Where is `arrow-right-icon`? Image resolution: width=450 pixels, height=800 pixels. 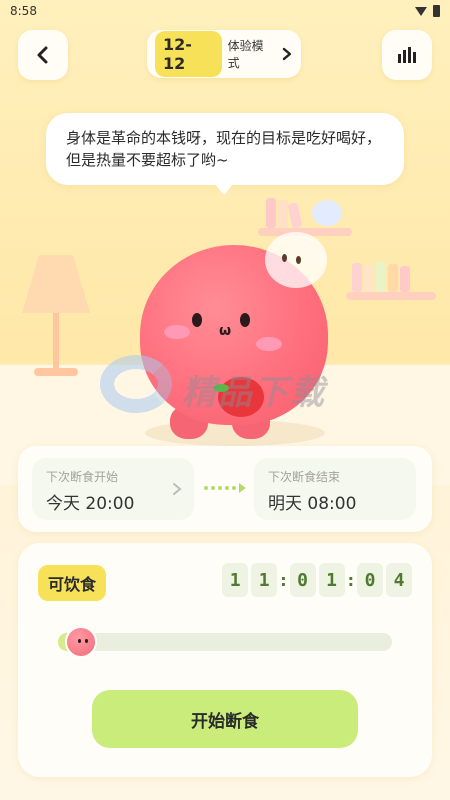 arrow-right-icon is located at coordinates (227, 488).